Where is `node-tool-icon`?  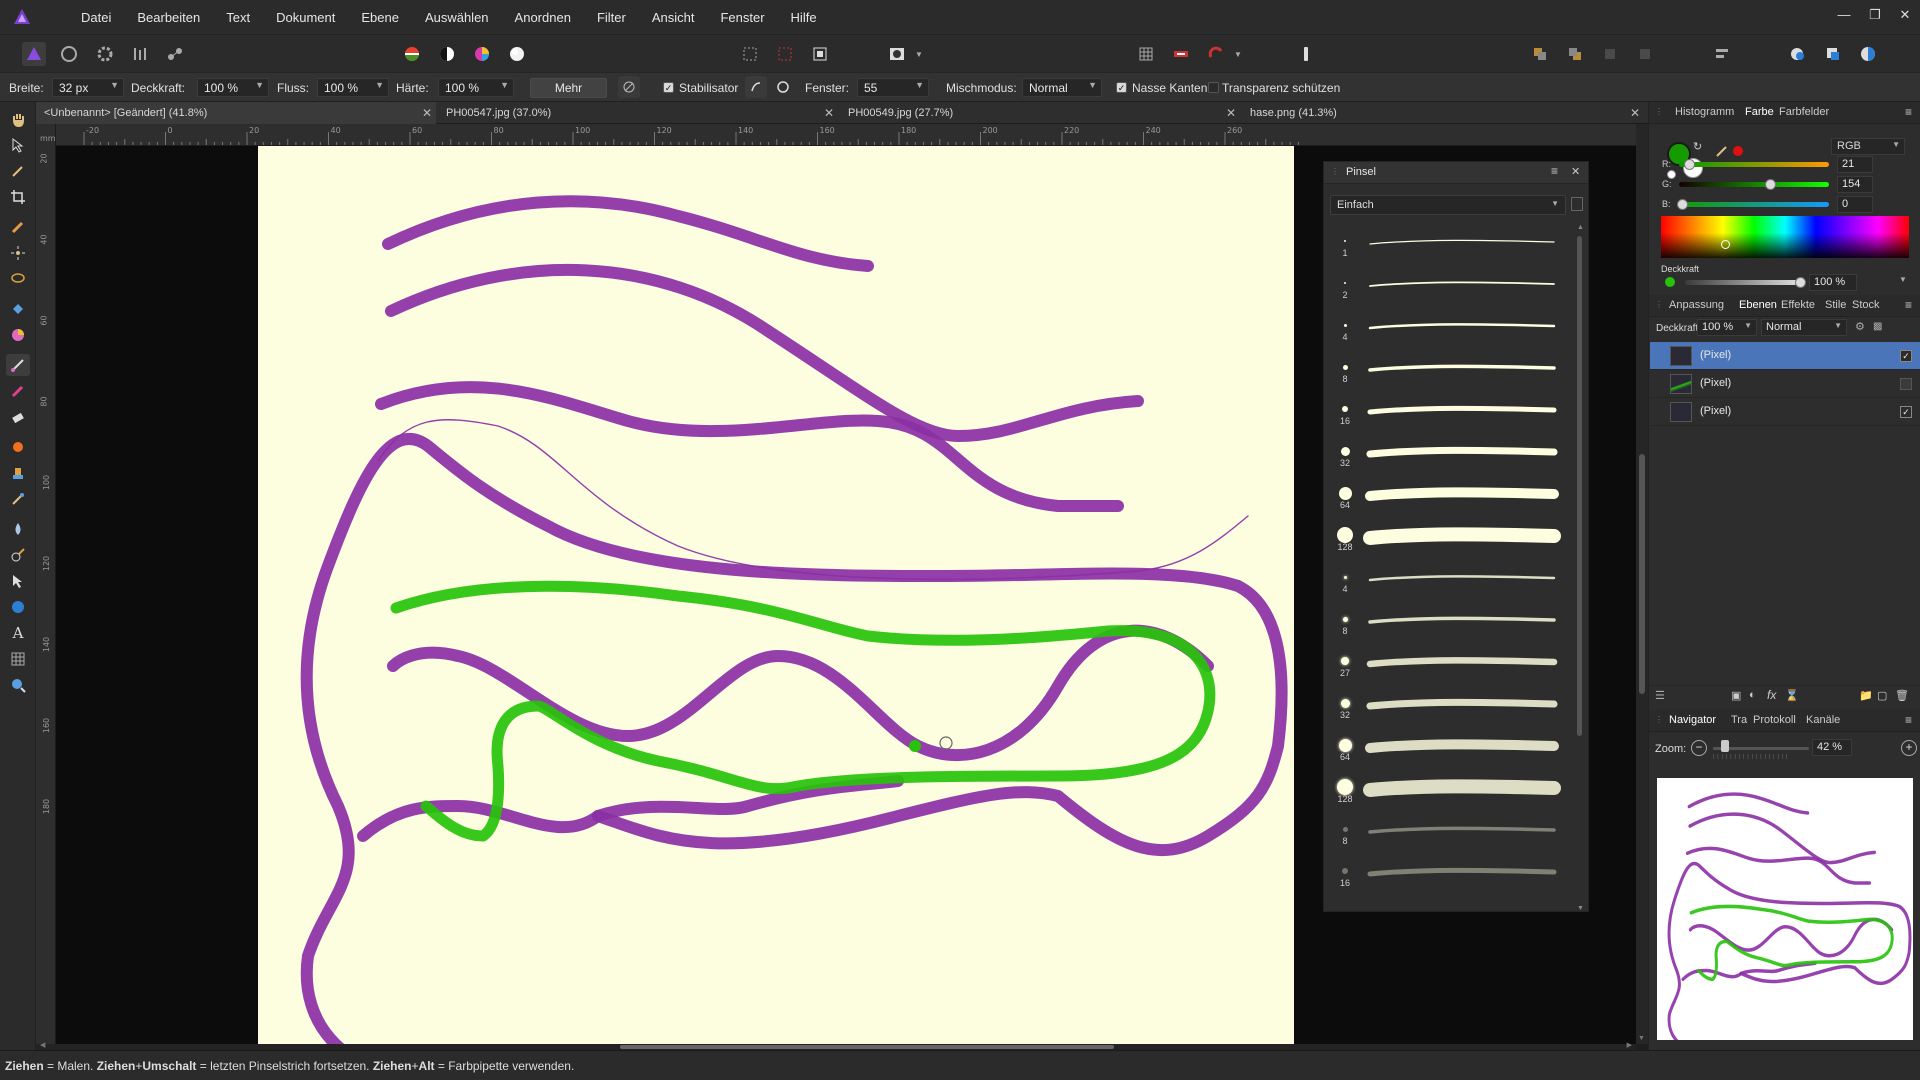
node-tool-icon is located at coordinates (18, 581).